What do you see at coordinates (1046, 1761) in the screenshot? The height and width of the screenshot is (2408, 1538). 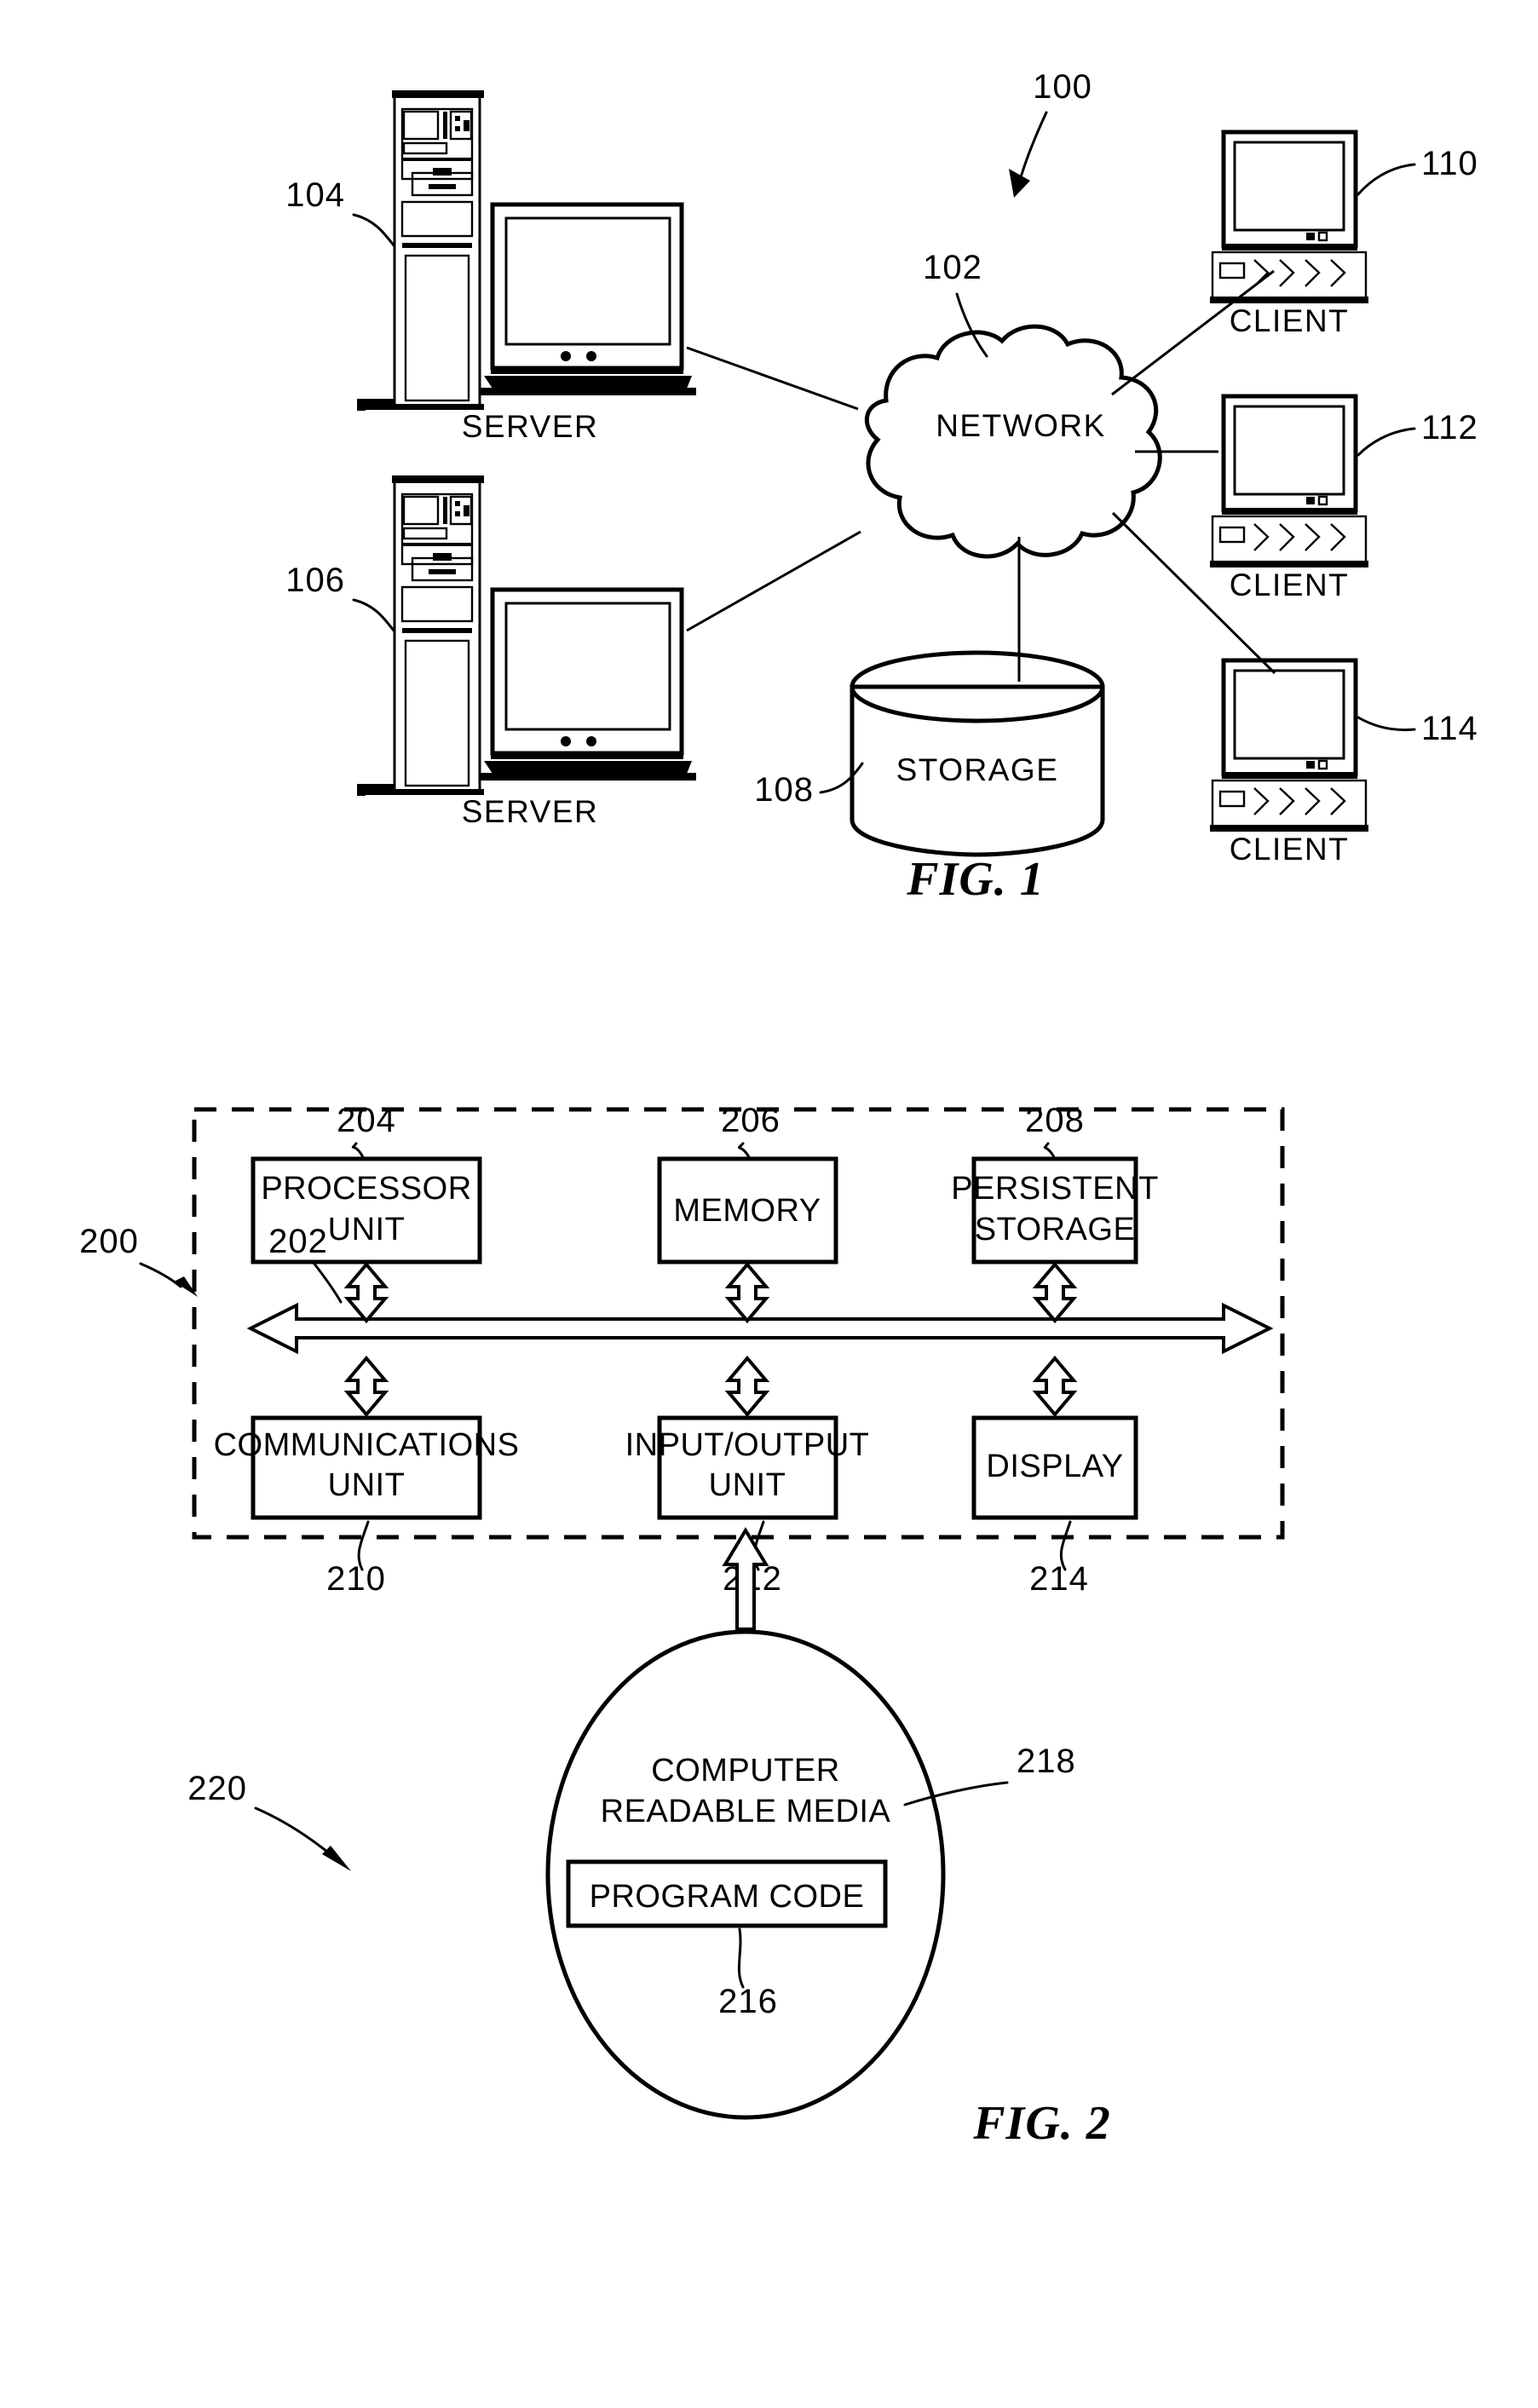 I see `ref-218: 218` at bounding box center [1046, 1761].